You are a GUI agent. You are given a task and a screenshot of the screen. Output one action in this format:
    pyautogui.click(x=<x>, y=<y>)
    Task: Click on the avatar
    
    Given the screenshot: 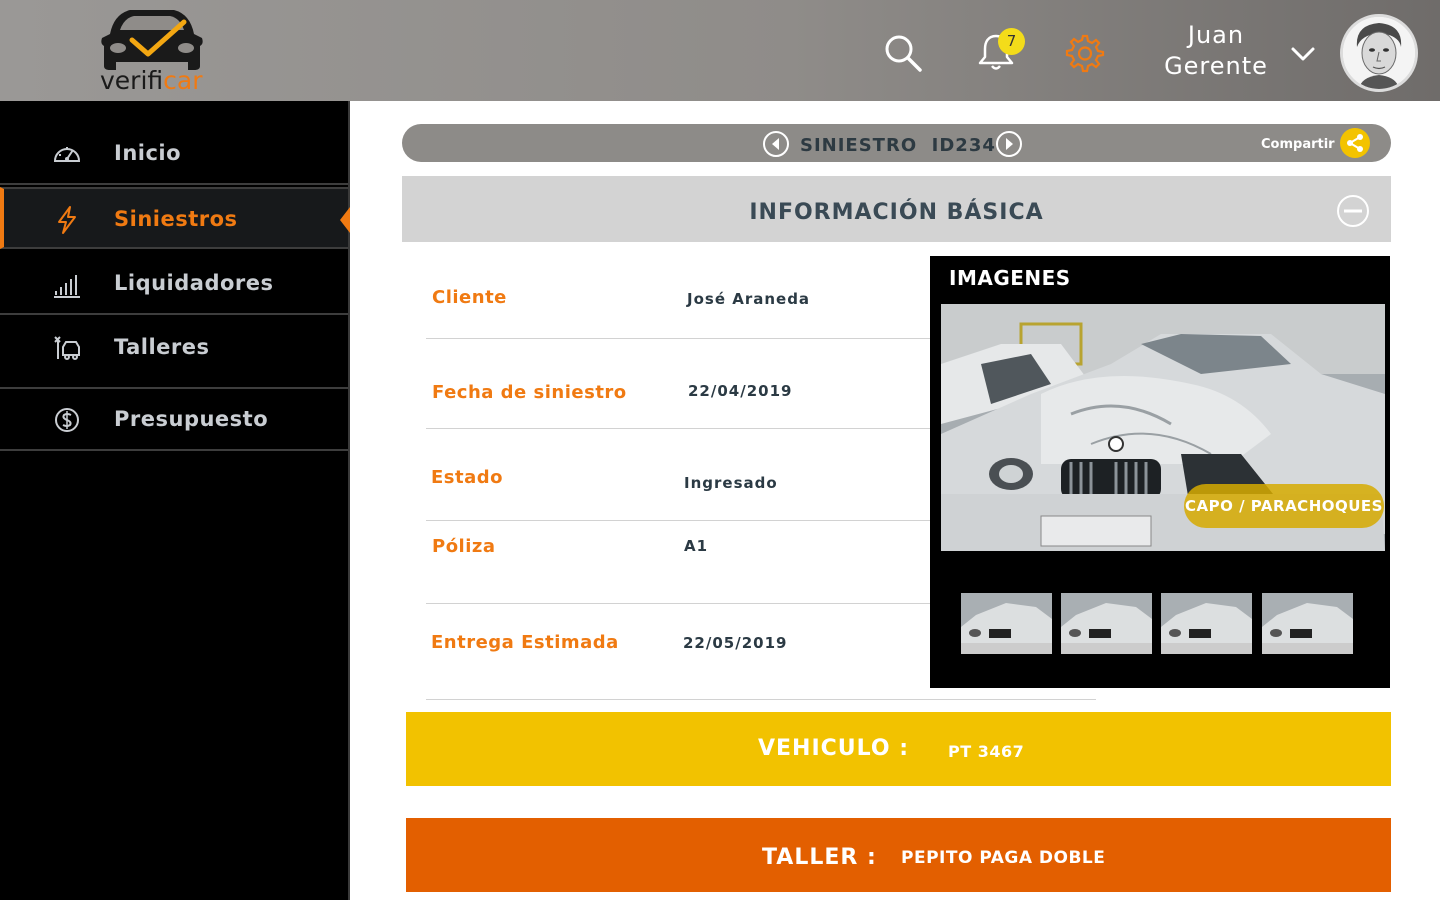 What is the action you would take?
    pyautogui.click(x=1379, y=53)
    